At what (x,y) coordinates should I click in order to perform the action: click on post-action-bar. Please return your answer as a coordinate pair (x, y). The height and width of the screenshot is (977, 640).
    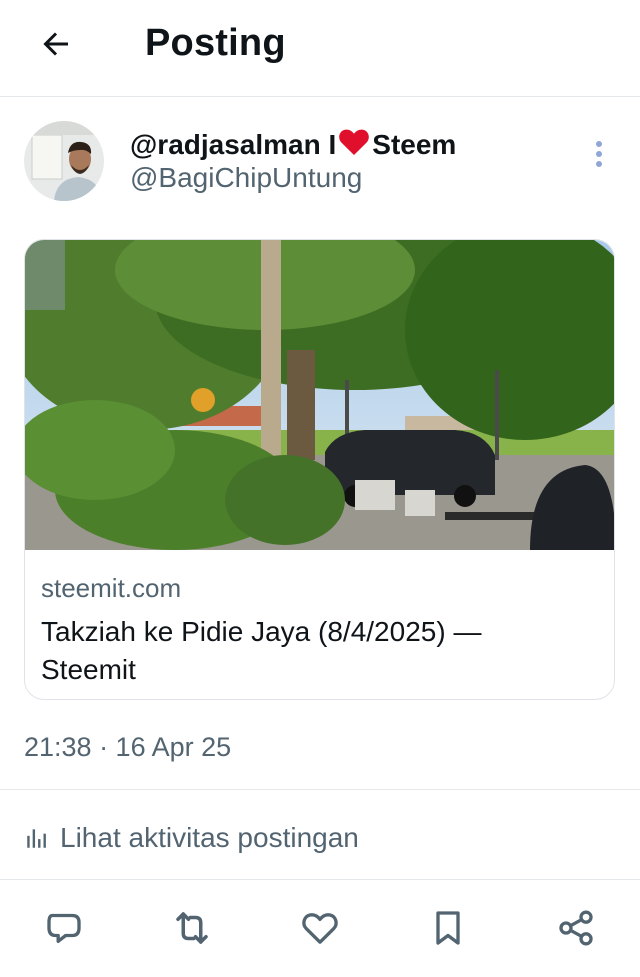
    Looking at the image, I should click on (320, 928).